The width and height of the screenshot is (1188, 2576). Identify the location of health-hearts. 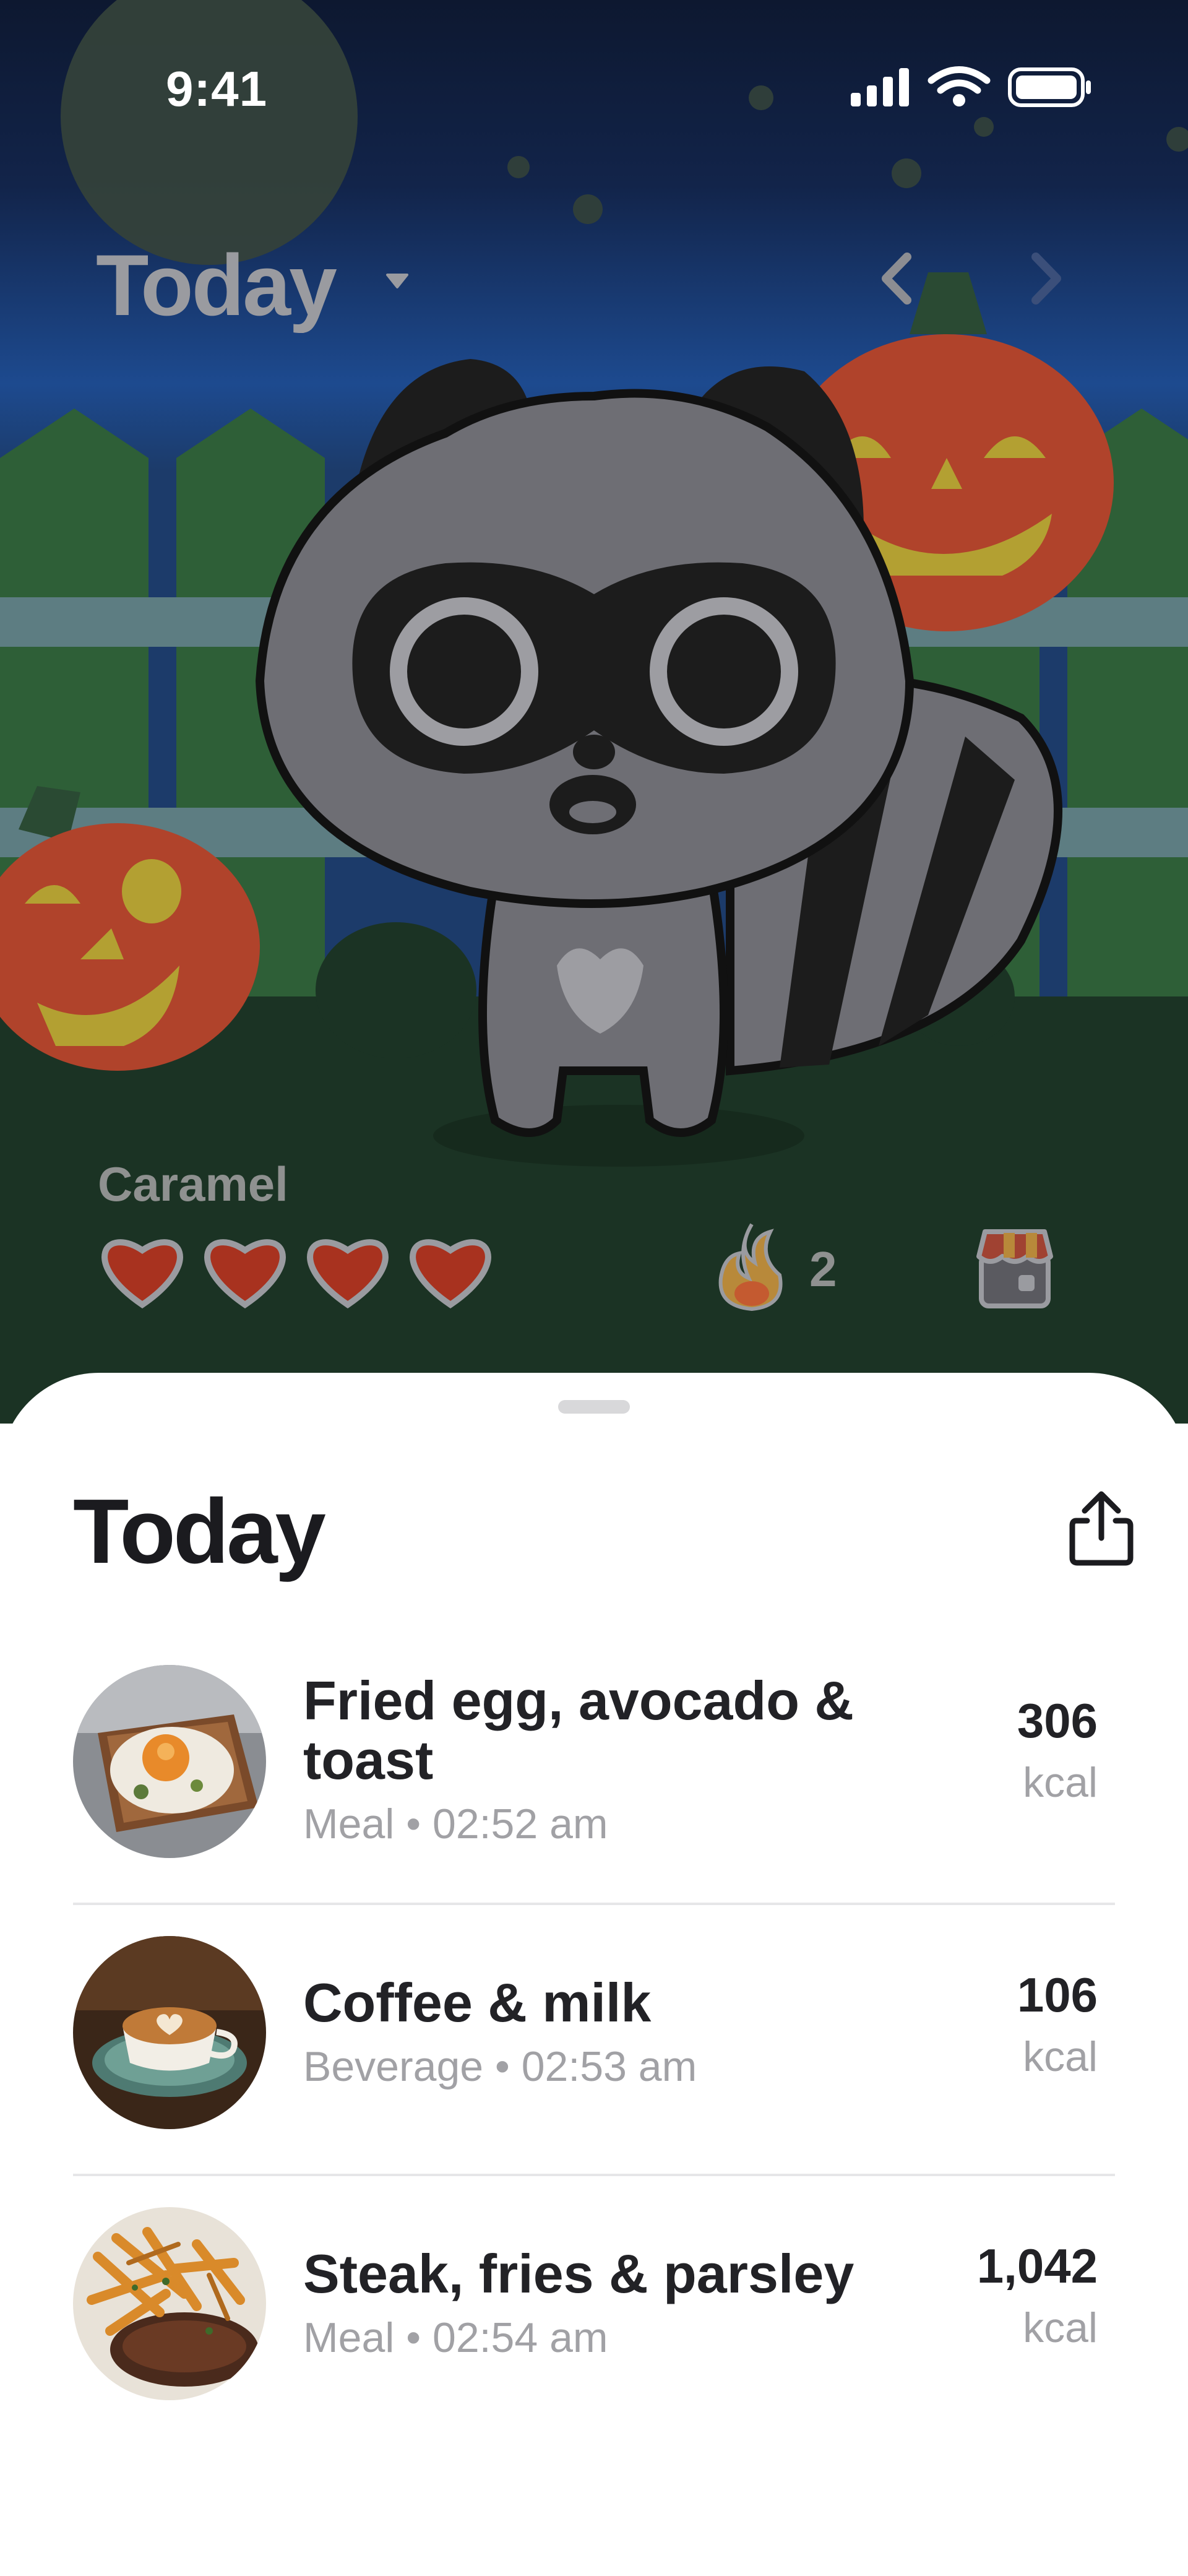
(296, 1271).